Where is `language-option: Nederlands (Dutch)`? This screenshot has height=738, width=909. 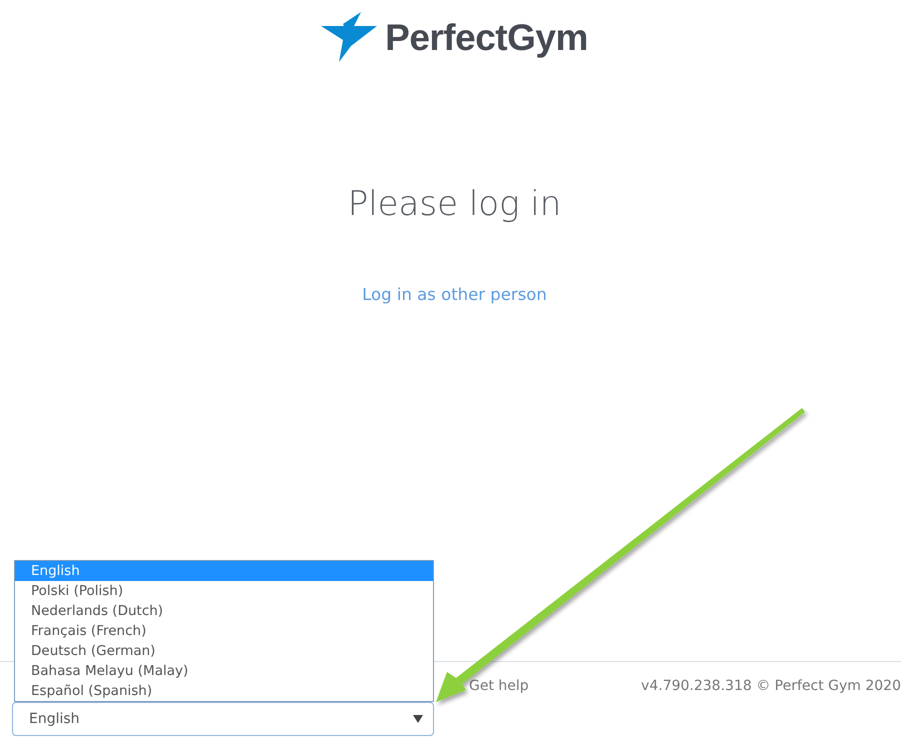
language-option: Nederlands (Dutch) is located at coordinates (224, 611).